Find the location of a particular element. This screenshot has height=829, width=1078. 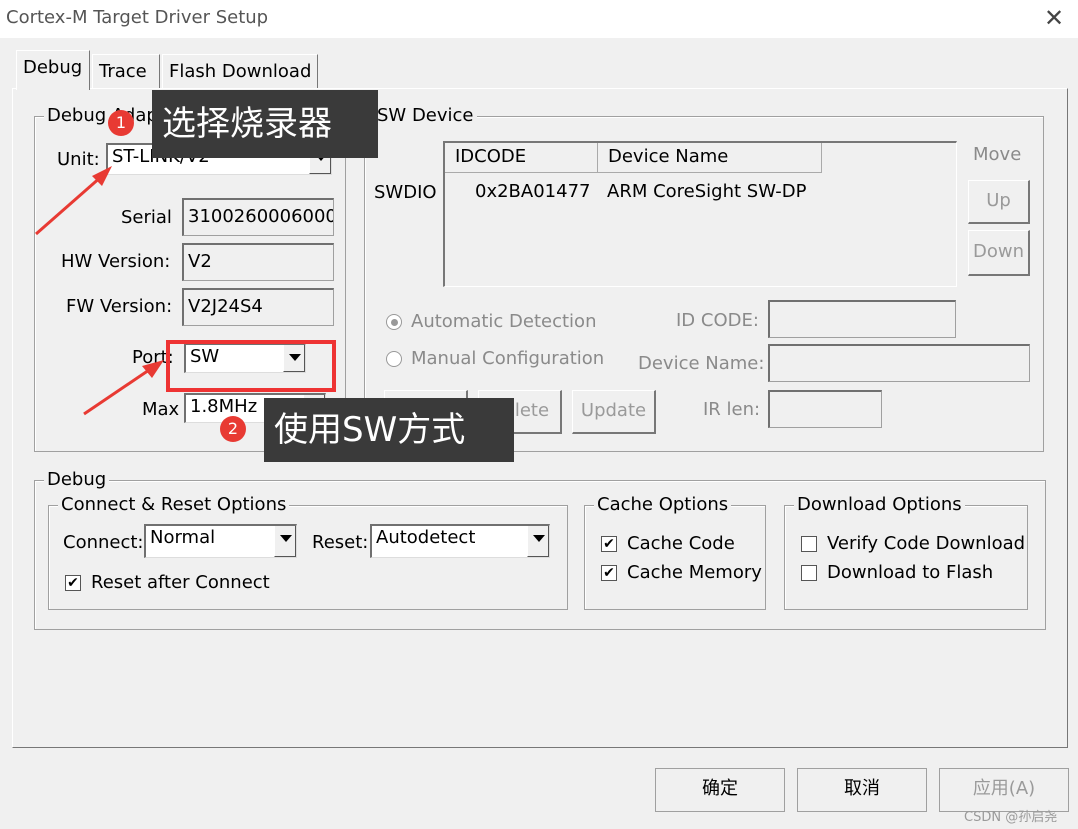

arrow-to-port-icon is located at coordinates (123, 388).